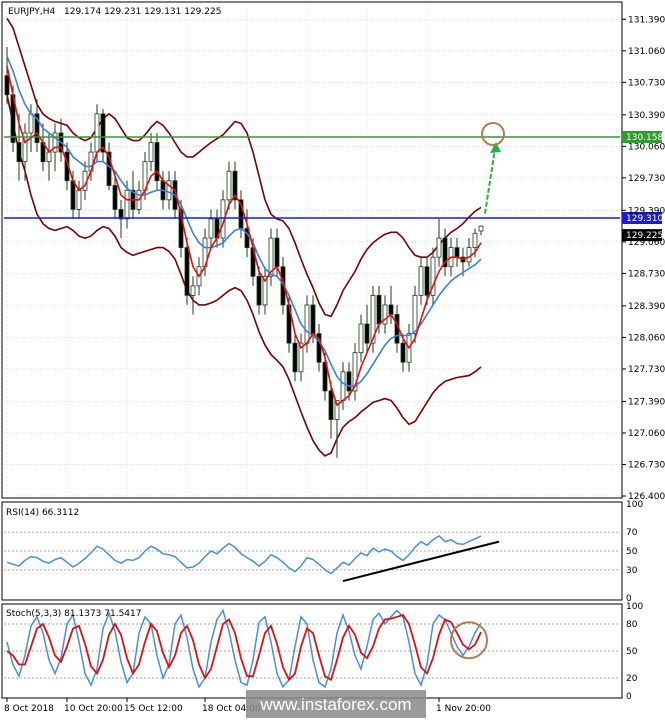 The width and height of the screenshot is (665, 722). I want to click on x-tick-label: 1 Nov 20:00, so click(463, 709).